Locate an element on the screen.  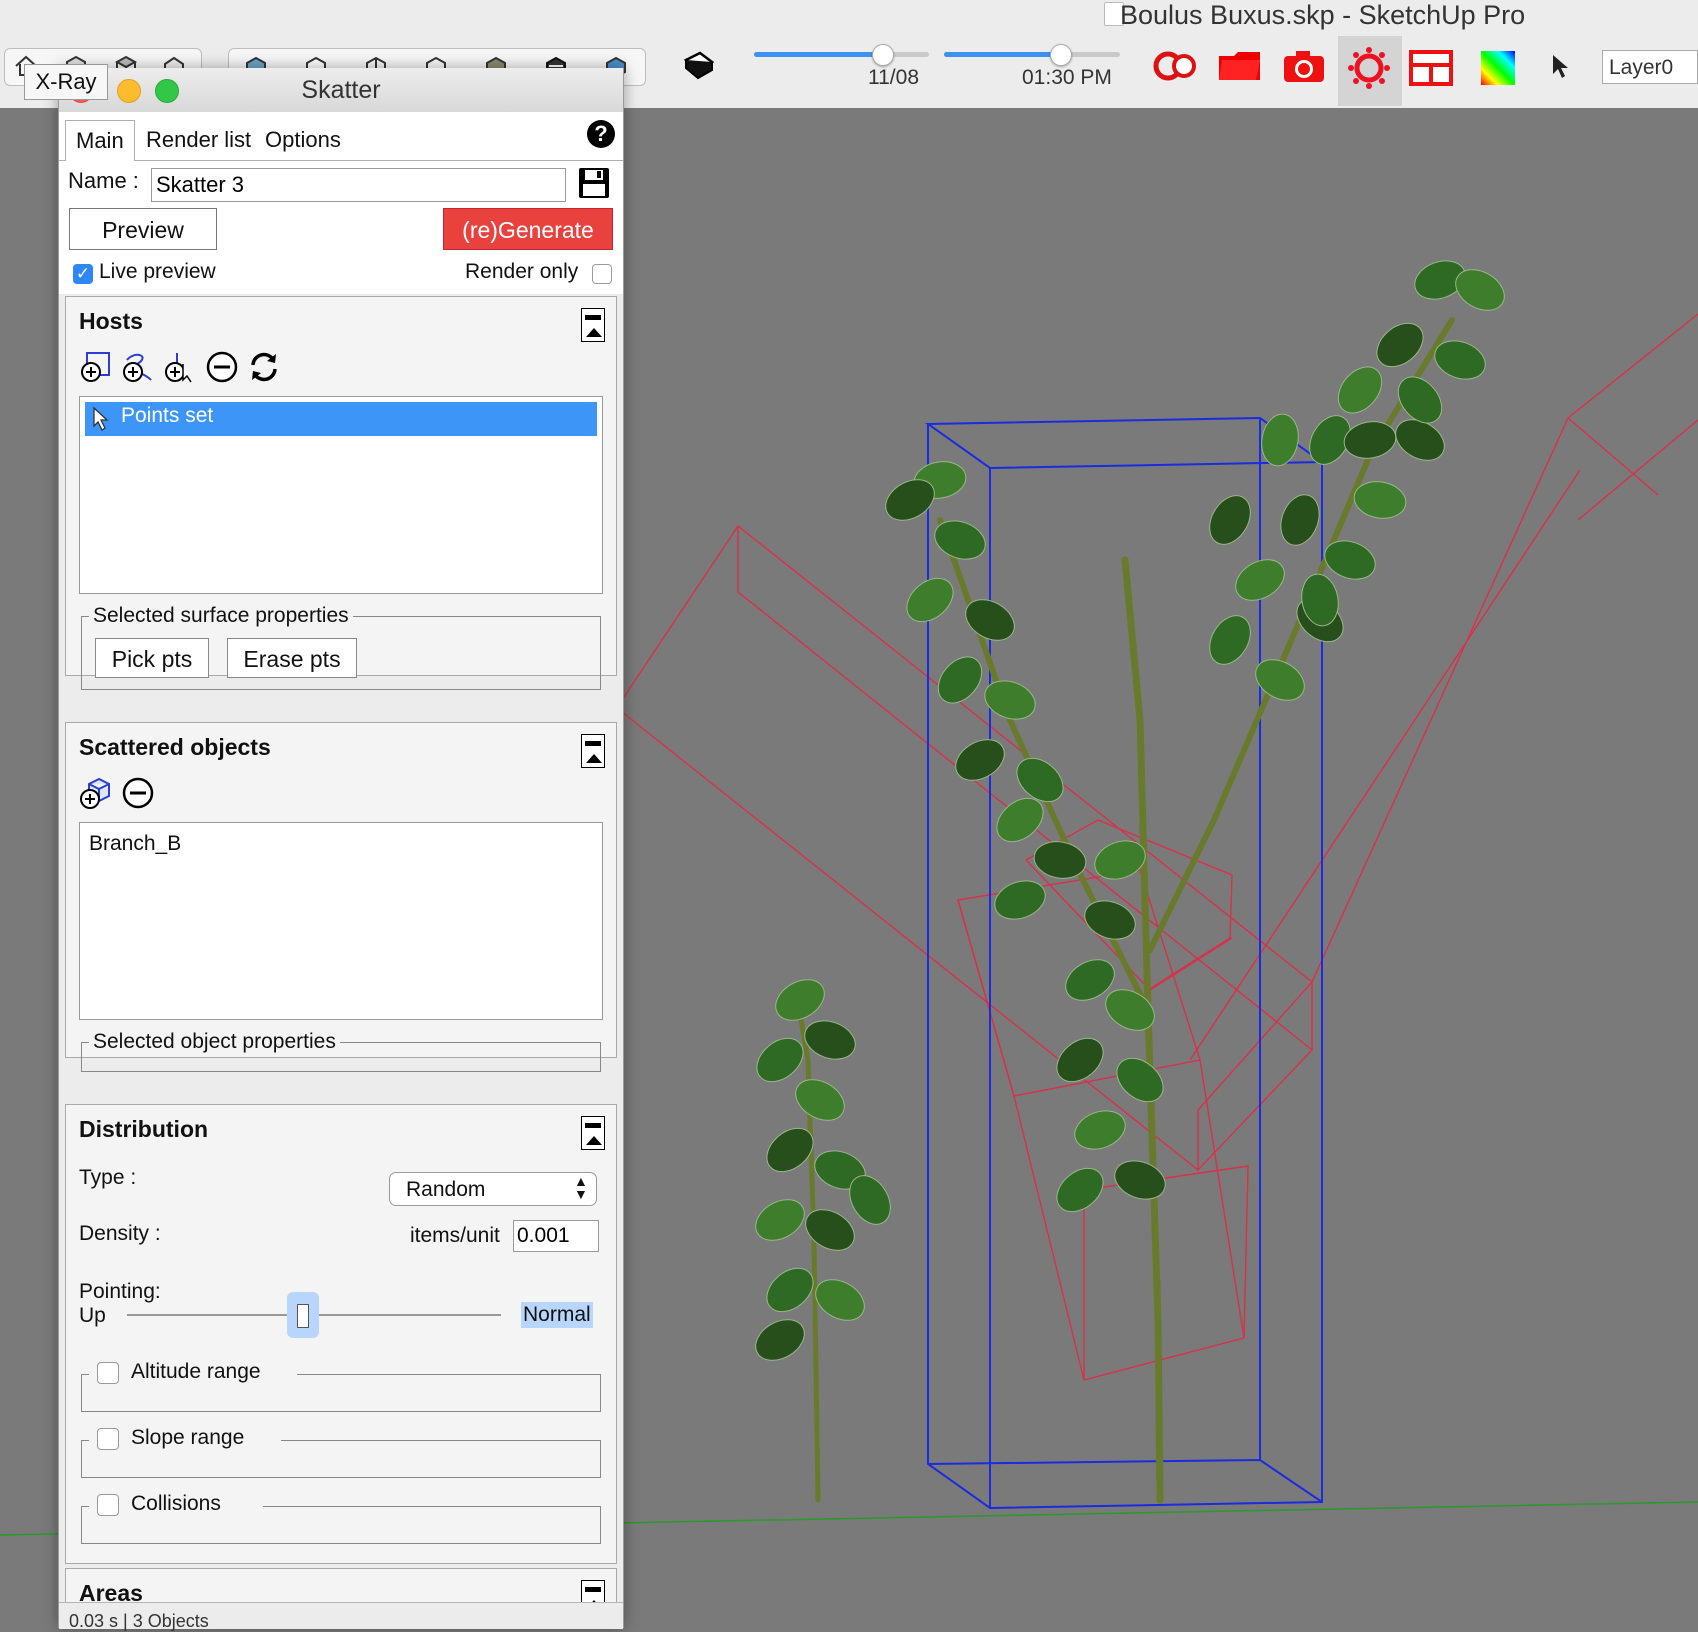
render-only-label: Render only is located at coordinates (522, 271).